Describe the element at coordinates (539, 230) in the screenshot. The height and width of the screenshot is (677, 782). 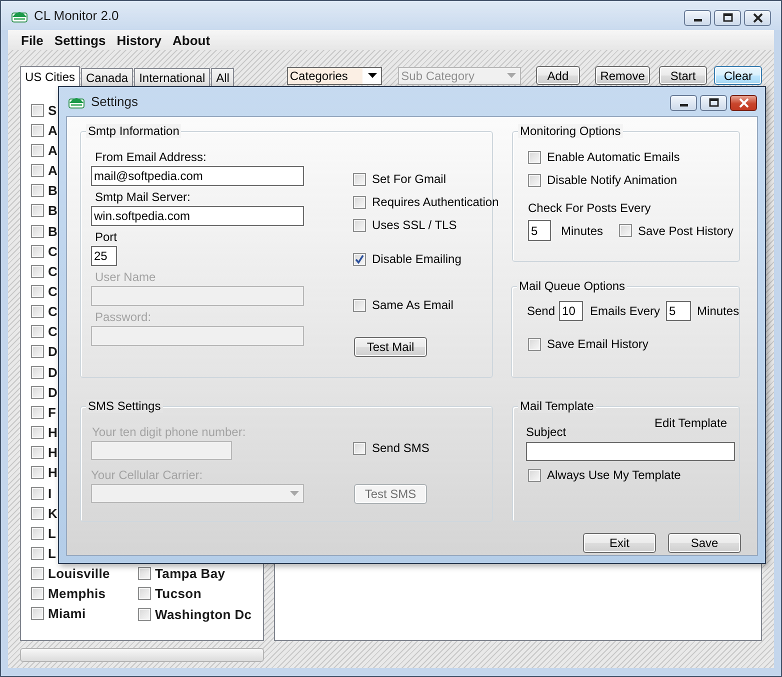
I see `interval-field: 5` at that location.